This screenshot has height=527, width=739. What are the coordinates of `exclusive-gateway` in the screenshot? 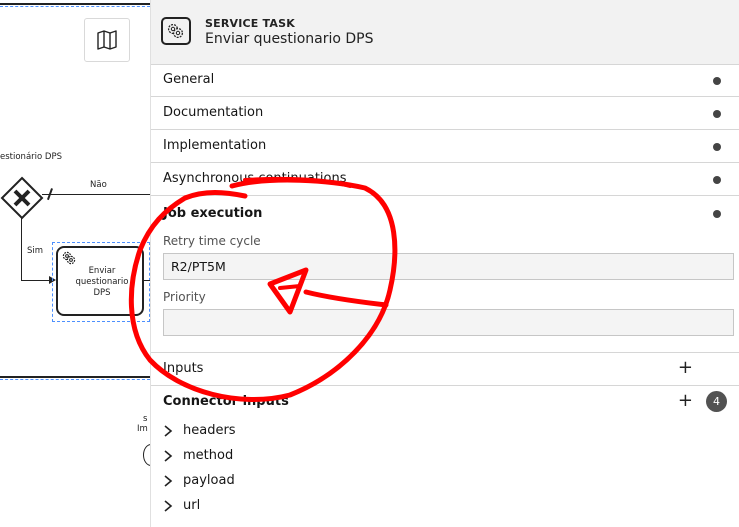 It's located at (22, 198).